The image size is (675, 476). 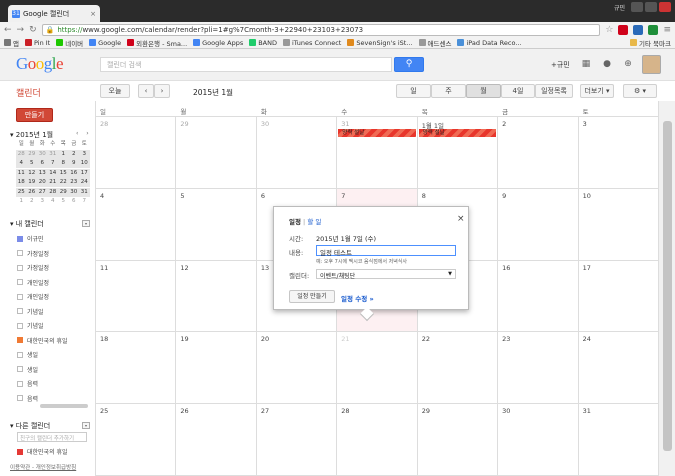 What do you see at coordinates (104, 411) in the screenshot?
I see `day-number: 25` at bounding box center [104, 411].